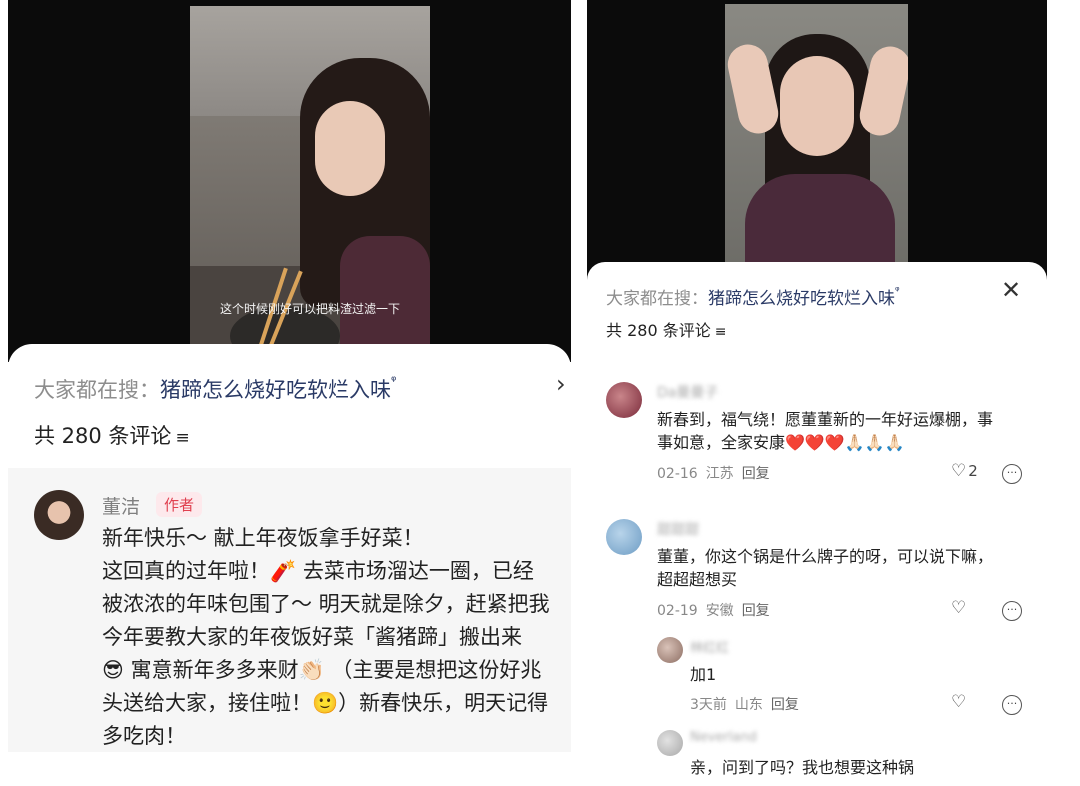 This screenshot has width=1080, height=786. I want to click on author-name: 董洁, so click(121, 505).